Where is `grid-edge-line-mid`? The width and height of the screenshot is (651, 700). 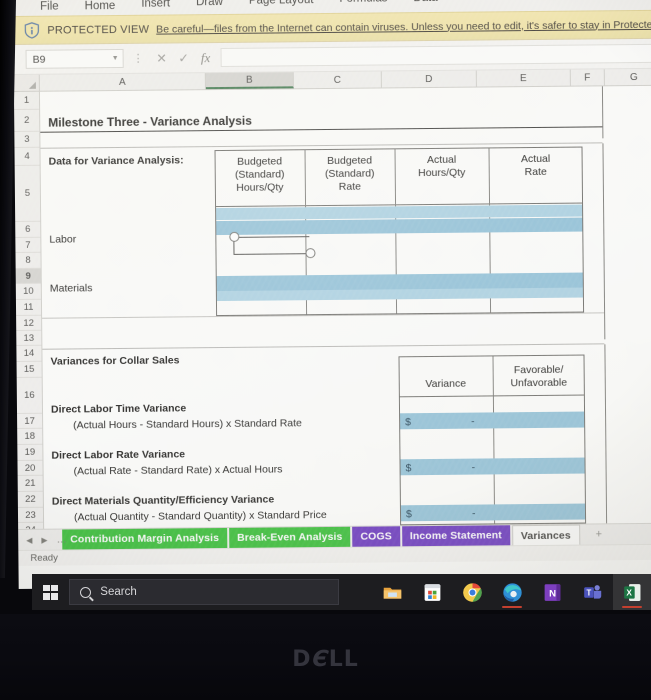
grid-edge-line-mid is located at coordinates (604, 241).